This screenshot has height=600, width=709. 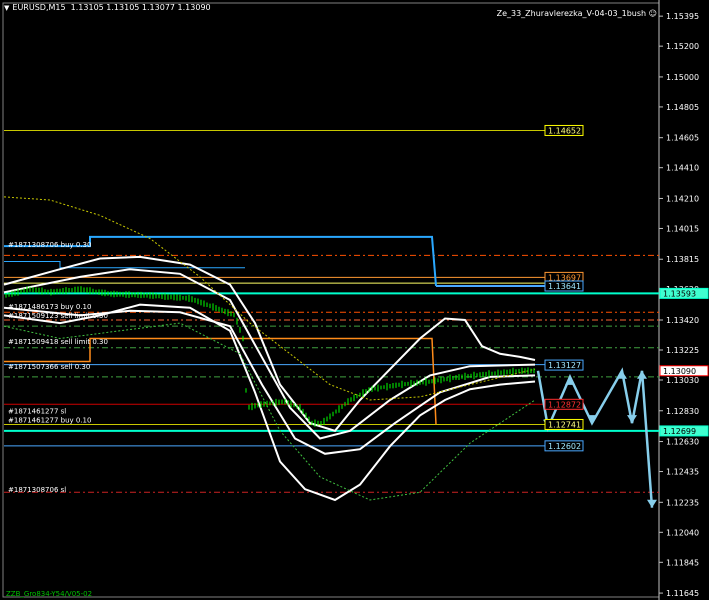 What do you see at coordinates (6, 8) in the screenshot?
I see `collapse-triangle-icon: ▼` at bounding box center [6, 8].